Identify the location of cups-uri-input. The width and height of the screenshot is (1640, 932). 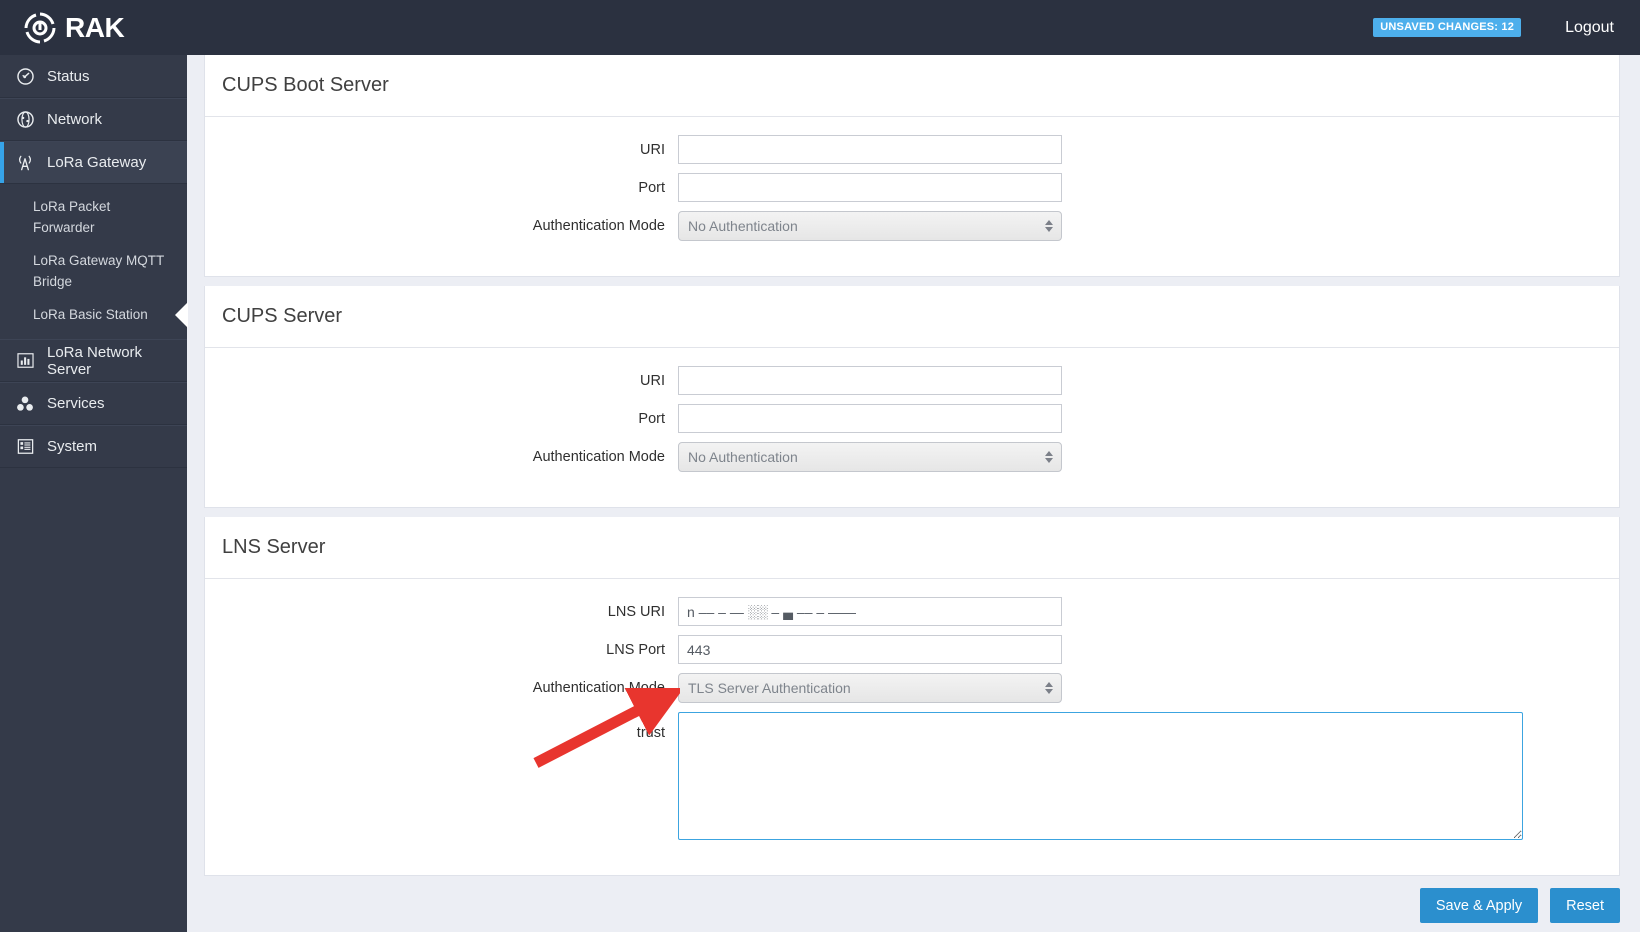
(870, 380).